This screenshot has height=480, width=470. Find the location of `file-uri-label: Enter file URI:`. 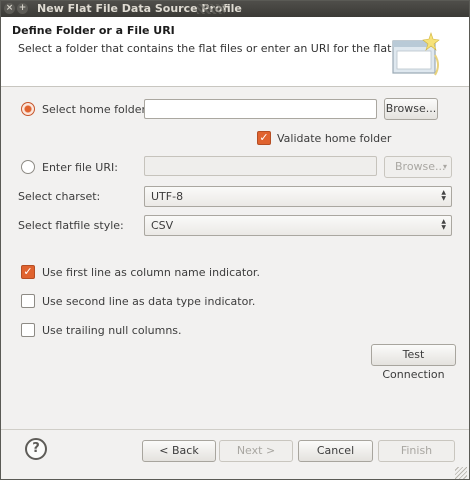

file-uri-label: Enter file URI: is located at coordinates (80, 167).